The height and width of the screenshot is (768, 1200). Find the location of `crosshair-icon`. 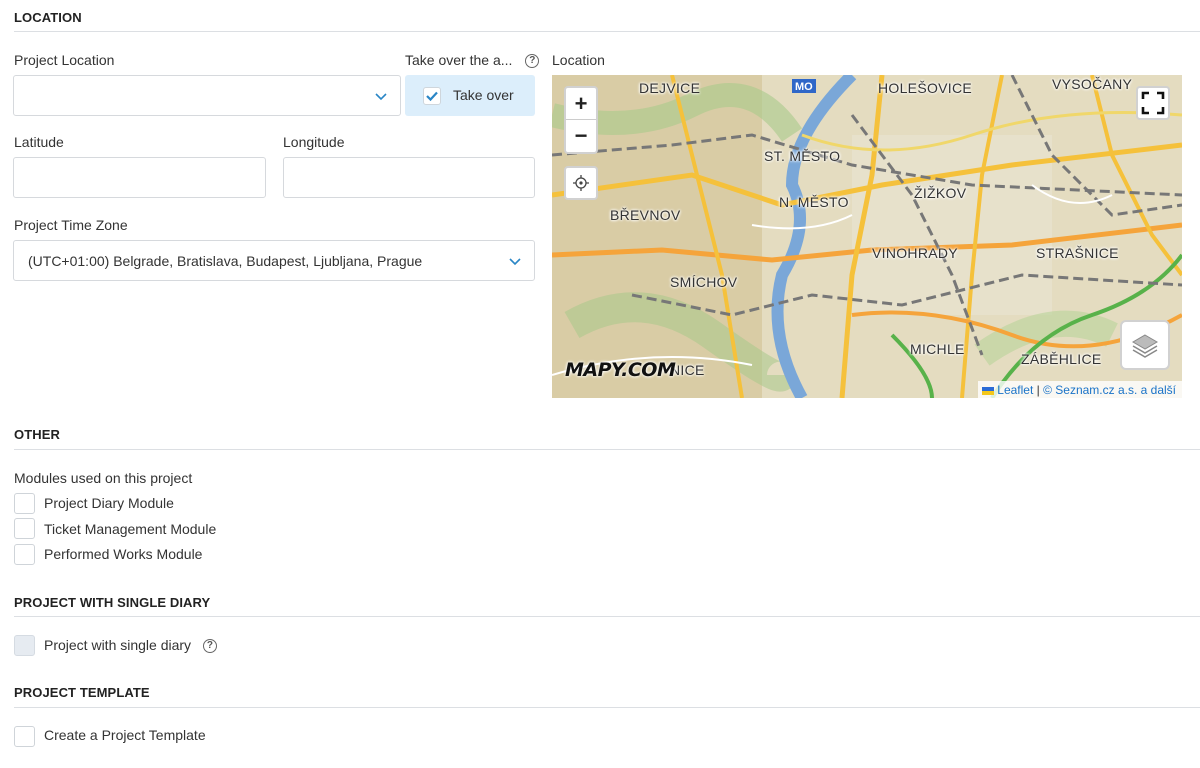

crosshair-icon is located at coordinates (581, 183).